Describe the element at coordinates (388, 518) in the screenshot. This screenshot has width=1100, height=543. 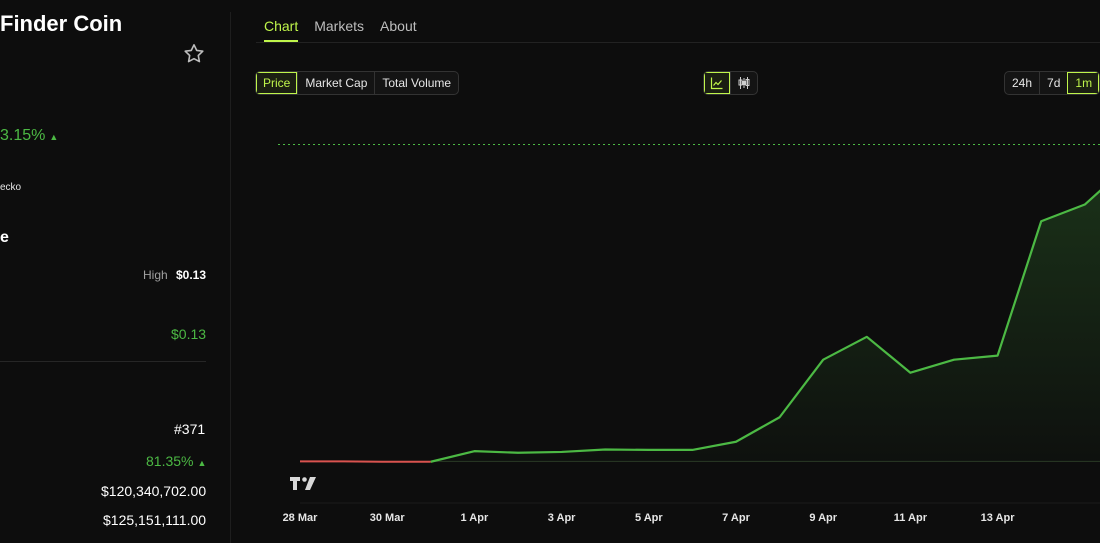
I see `x-tick-label: 30 Mar` at that location.